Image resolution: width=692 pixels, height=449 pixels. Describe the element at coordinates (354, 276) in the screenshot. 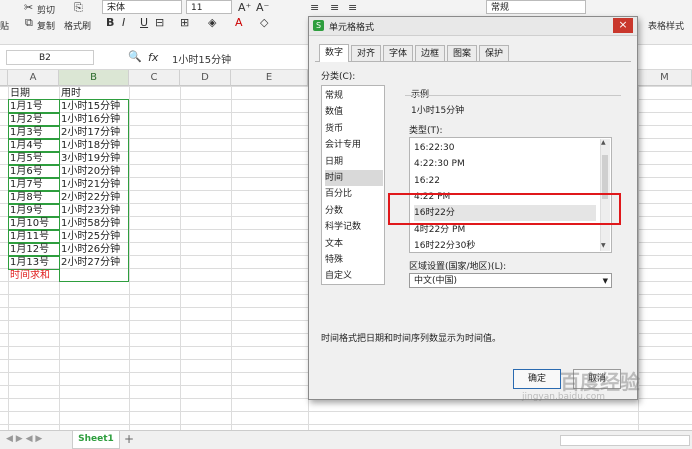

I see `category-item: 自定义` at that location.